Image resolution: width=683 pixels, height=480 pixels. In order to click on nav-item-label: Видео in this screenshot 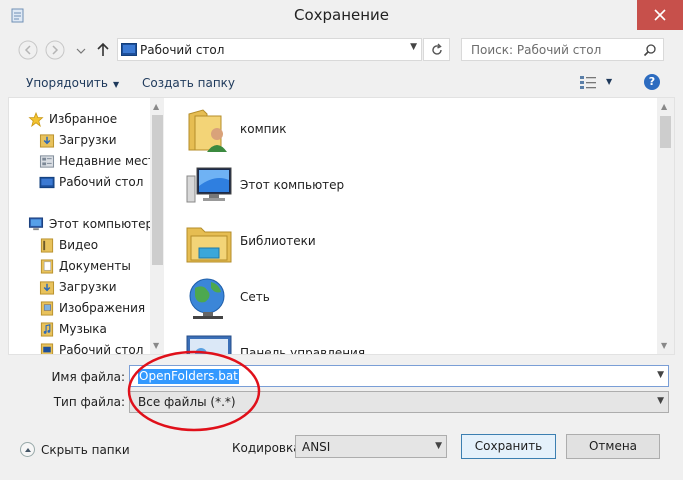, I will do `click(79, 245)`.